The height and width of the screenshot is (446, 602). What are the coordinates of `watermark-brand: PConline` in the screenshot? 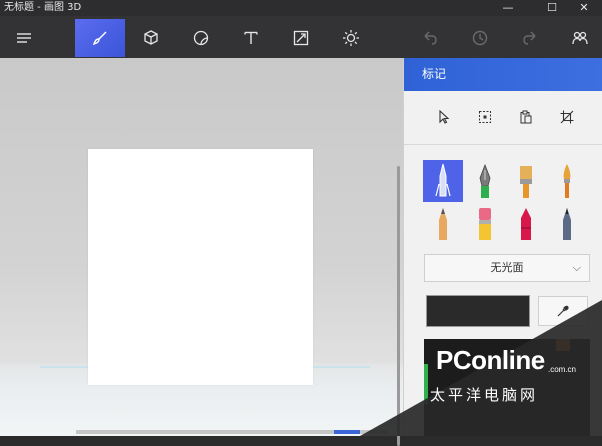 It's located at (490, 360).